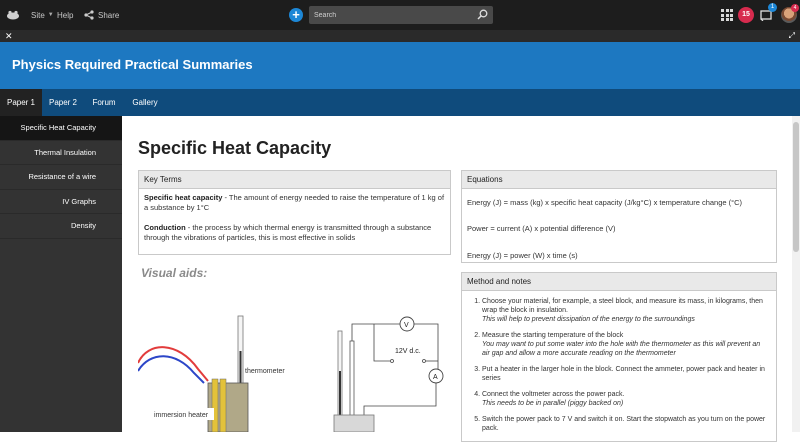 This screenshot has width=800, height=442. Describe the element at coordinates (61, 177) in the screenshot. I see `sidebar-item-resistance-of-a-wire: Resistance of a wire` at that location.